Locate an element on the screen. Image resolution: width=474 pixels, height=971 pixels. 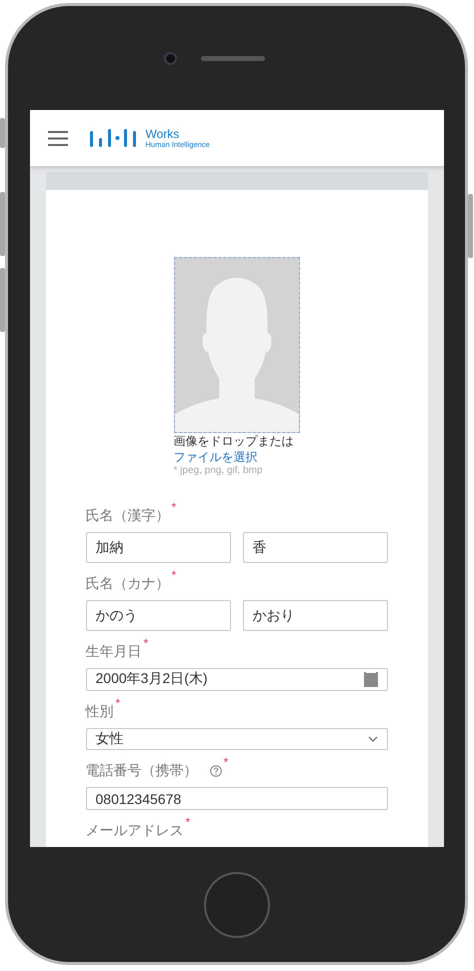
text-field: 加納 is located at coordinates (158, 547).